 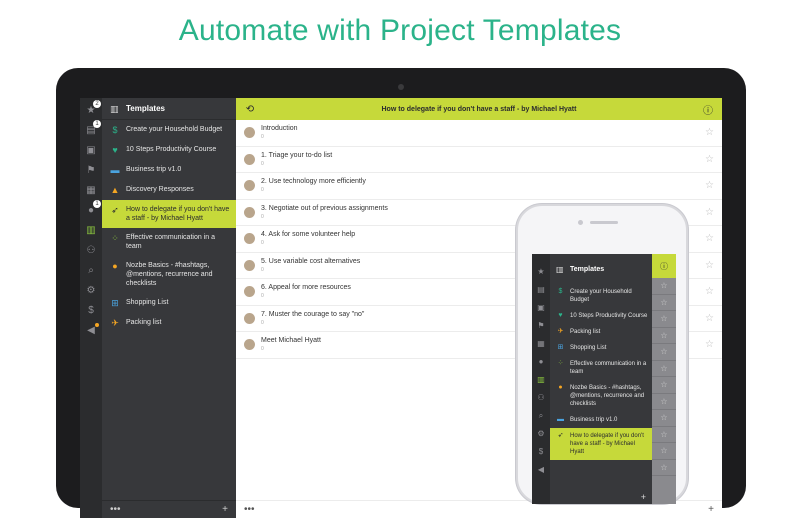 I want to click on sidebar-item-label: 10 Steps Productivity Course, so click(x=171, y=149).